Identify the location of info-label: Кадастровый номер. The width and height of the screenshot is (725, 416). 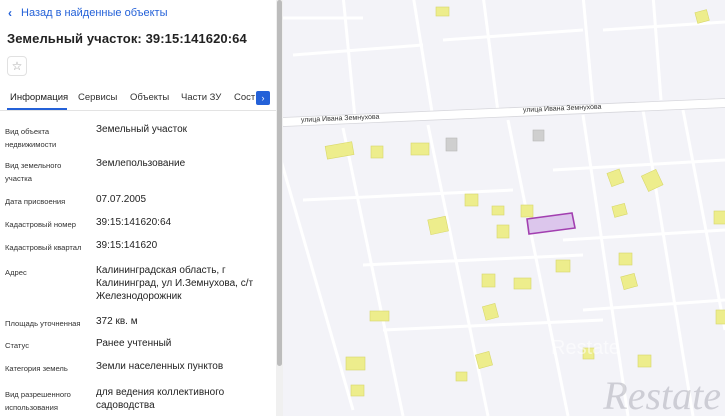
(40, 224).